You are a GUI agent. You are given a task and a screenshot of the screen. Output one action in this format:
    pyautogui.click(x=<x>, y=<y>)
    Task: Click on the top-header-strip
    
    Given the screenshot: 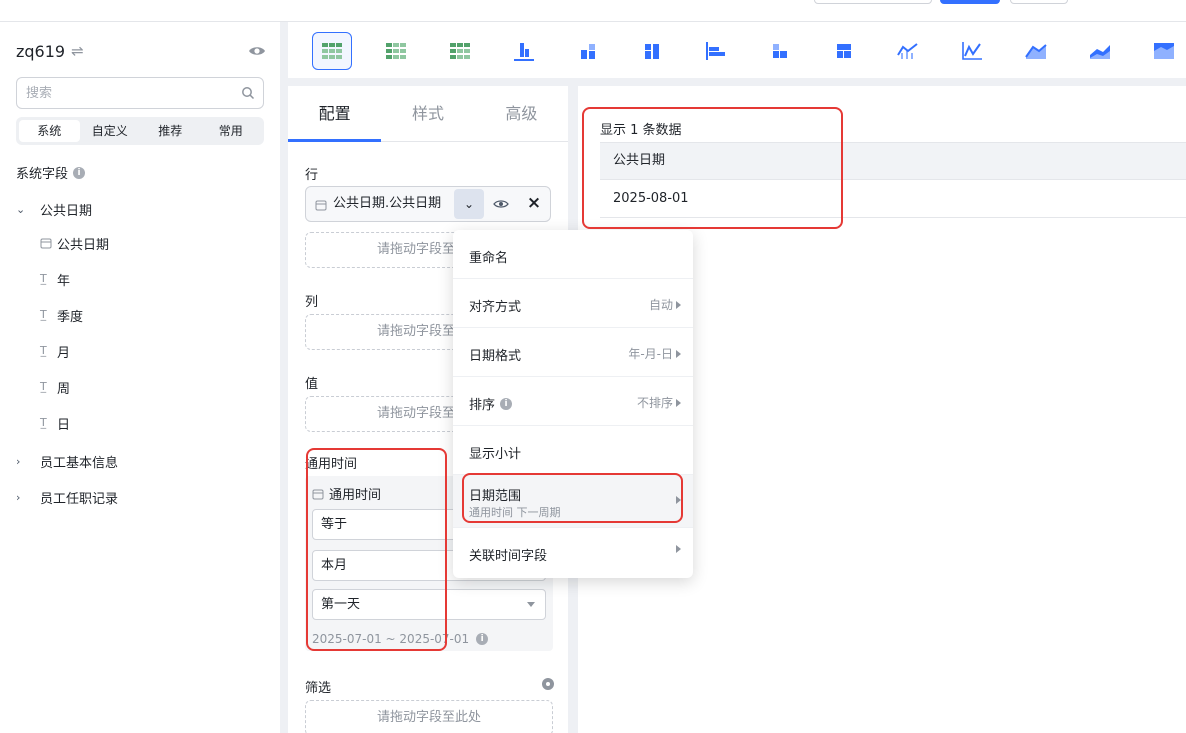 What is the action you would take?
    pyautogui.click(x=593, y=11)
    